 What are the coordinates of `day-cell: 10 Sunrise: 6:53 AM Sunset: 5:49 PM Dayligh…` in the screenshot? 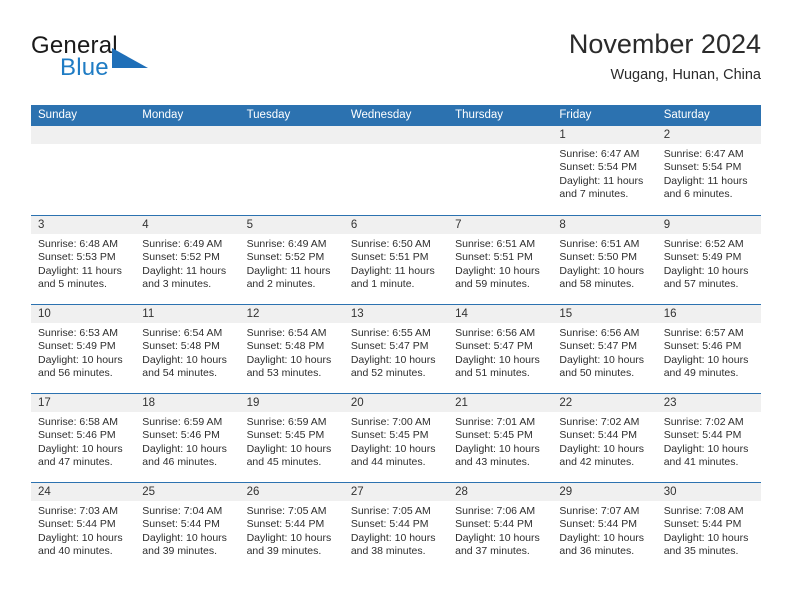 It's located at (83, 349).